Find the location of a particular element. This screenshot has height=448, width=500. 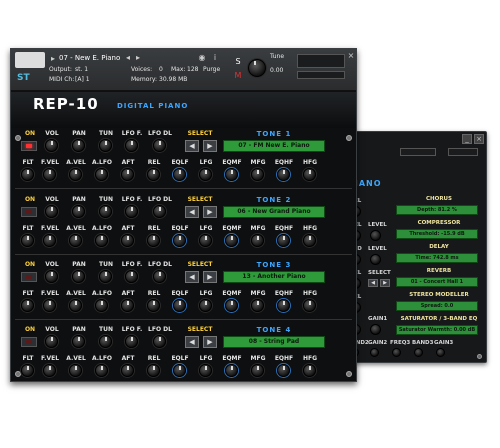

saturator-display: Saturator Warmth: 0.00 dB is located at coordinates (437, 330).